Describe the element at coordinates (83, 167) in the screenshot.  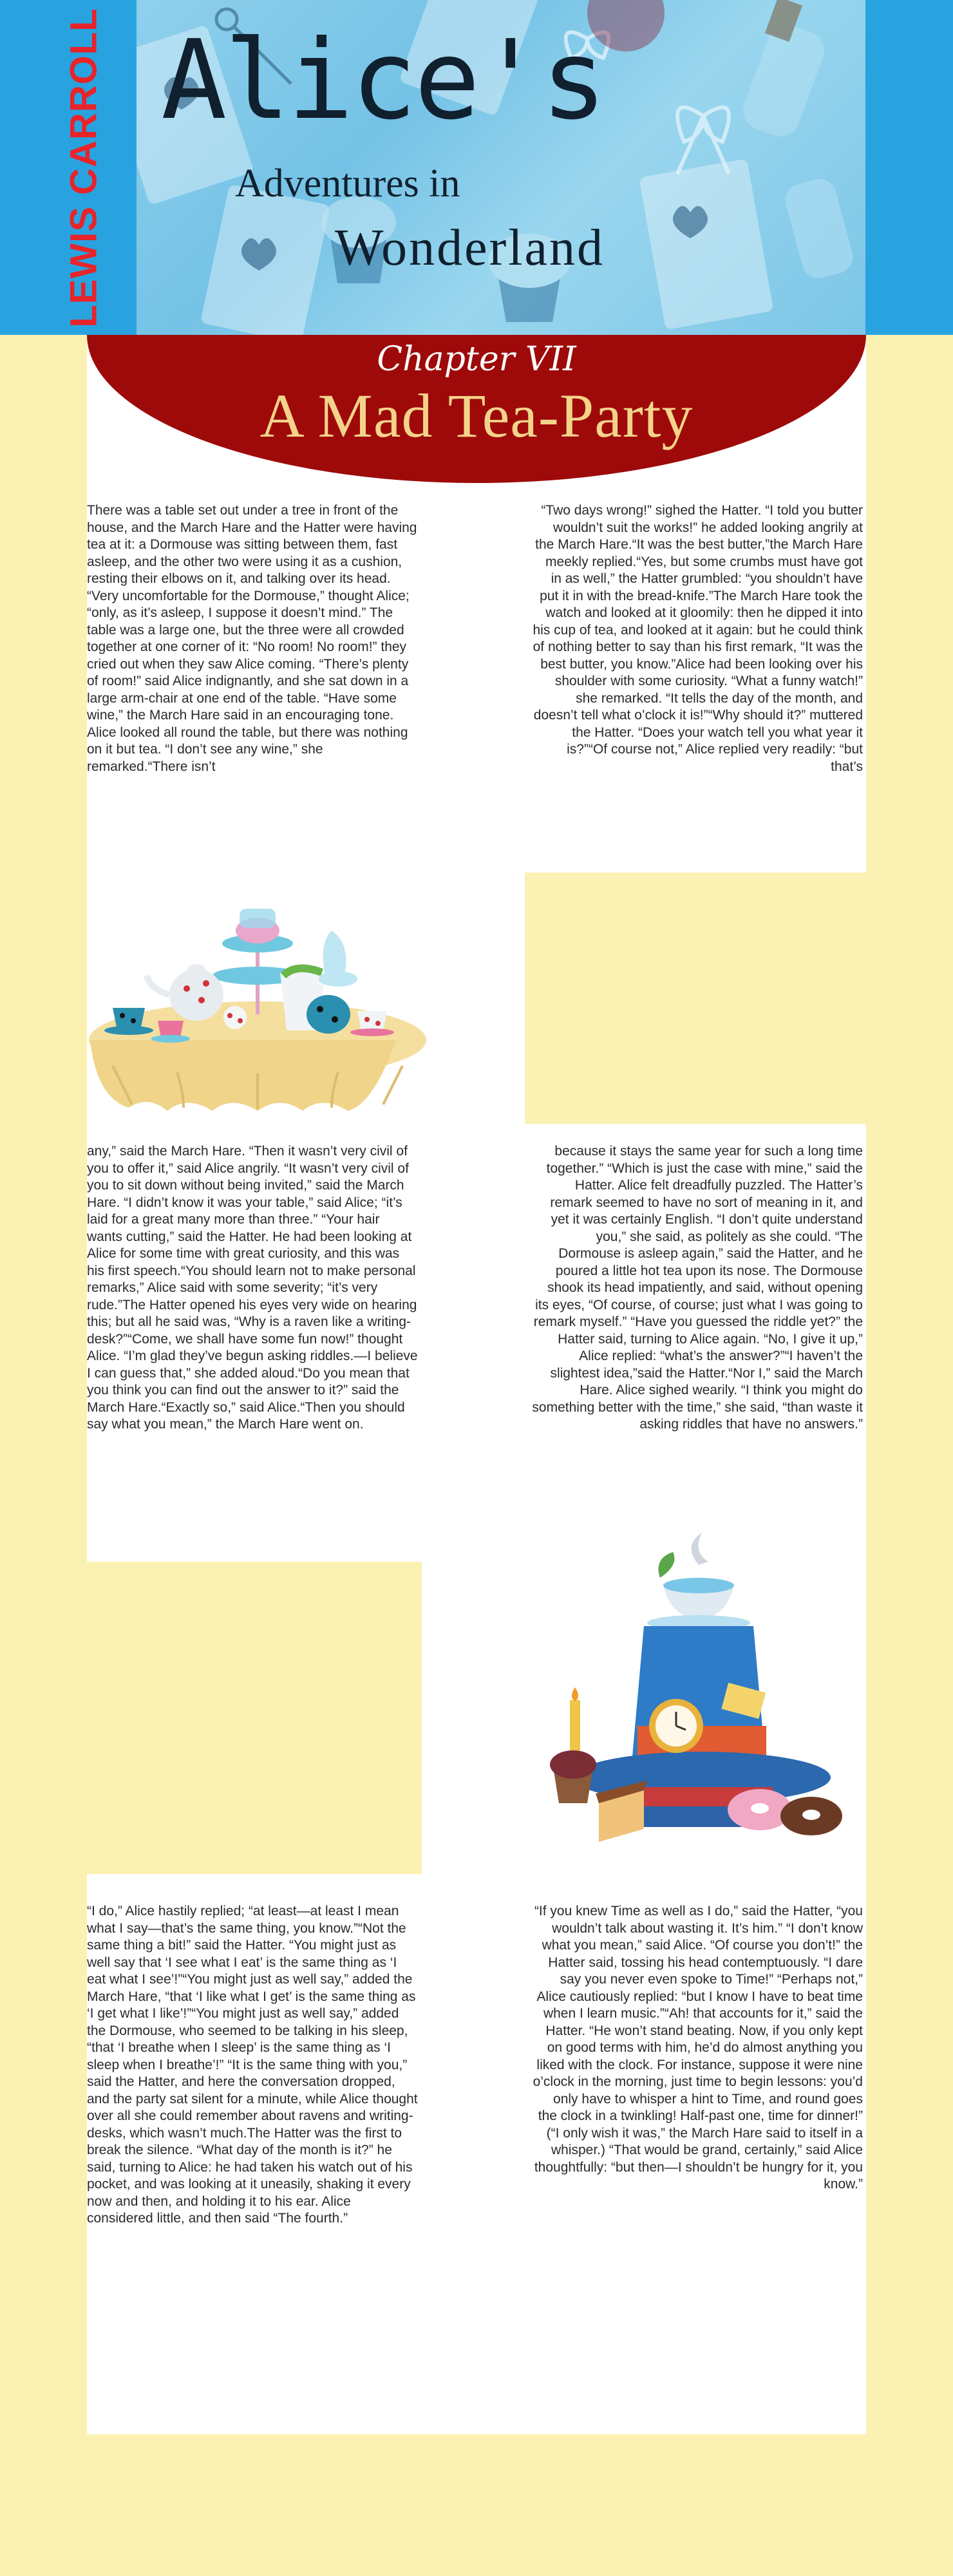
I see `author-name: LEWIS CARROLL` at that location.